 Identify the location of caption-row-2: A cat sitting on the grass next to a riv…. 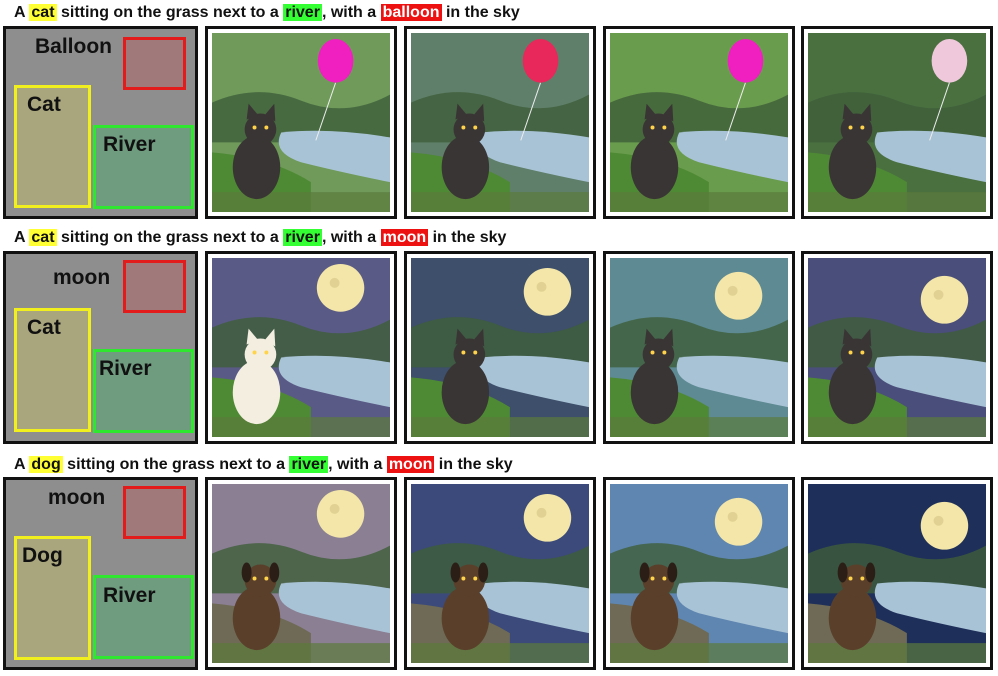
(260, 238).